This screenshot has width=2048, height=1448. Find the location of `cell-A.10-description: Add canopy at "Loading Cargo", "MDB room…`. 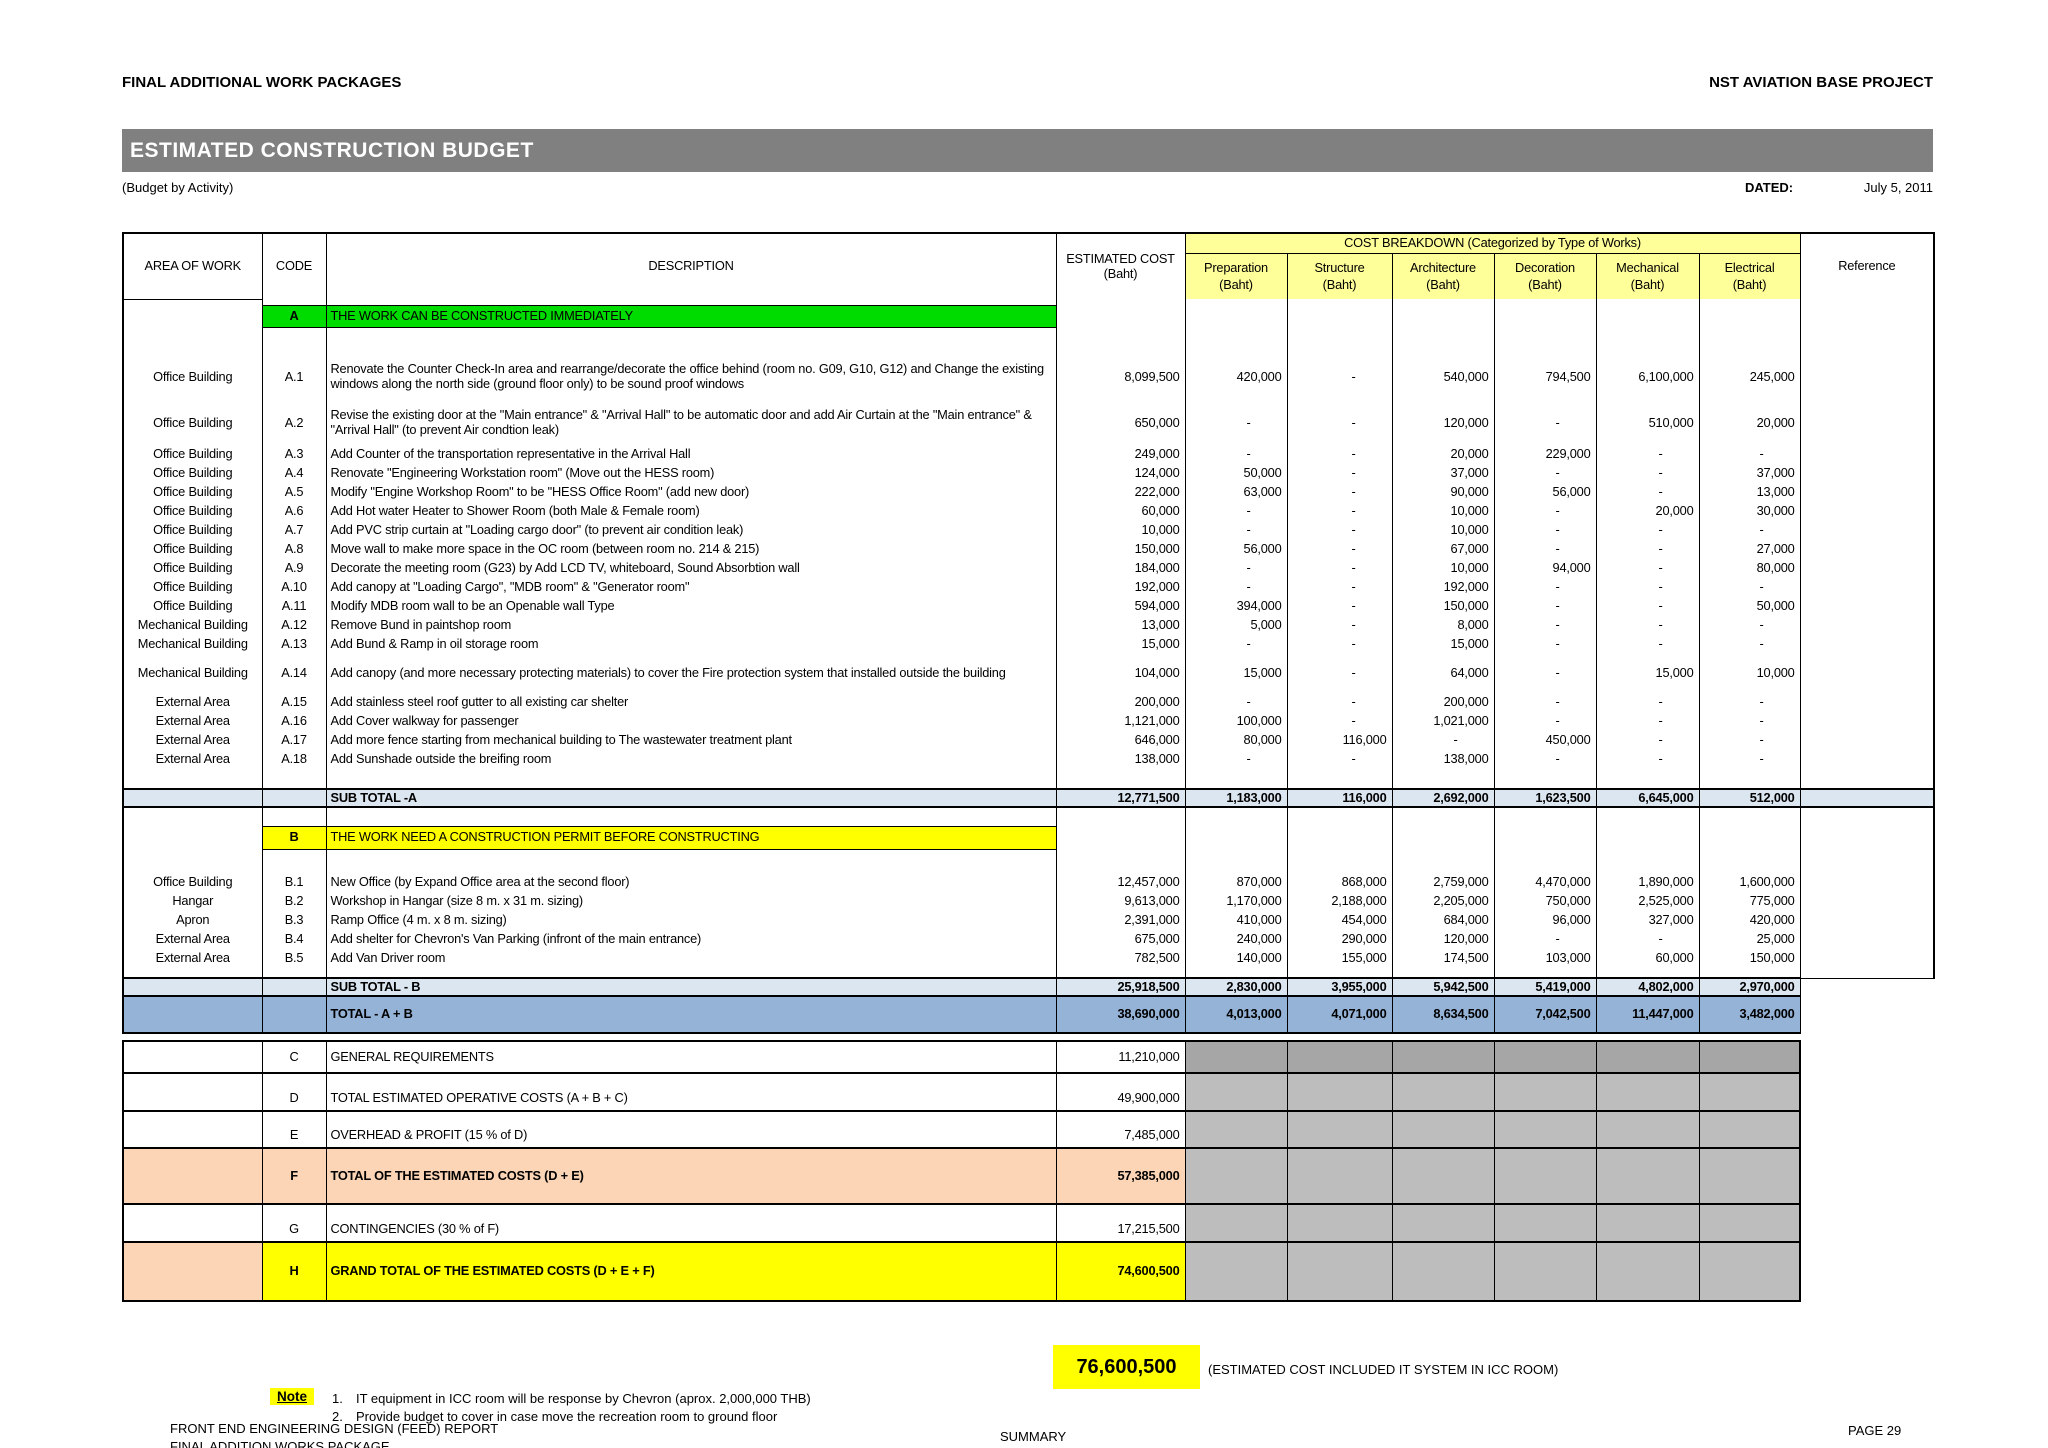

cell-A.10-description: Add canopy at "Loading Cargo", "MDB room… is located at coordinates (691, 587).